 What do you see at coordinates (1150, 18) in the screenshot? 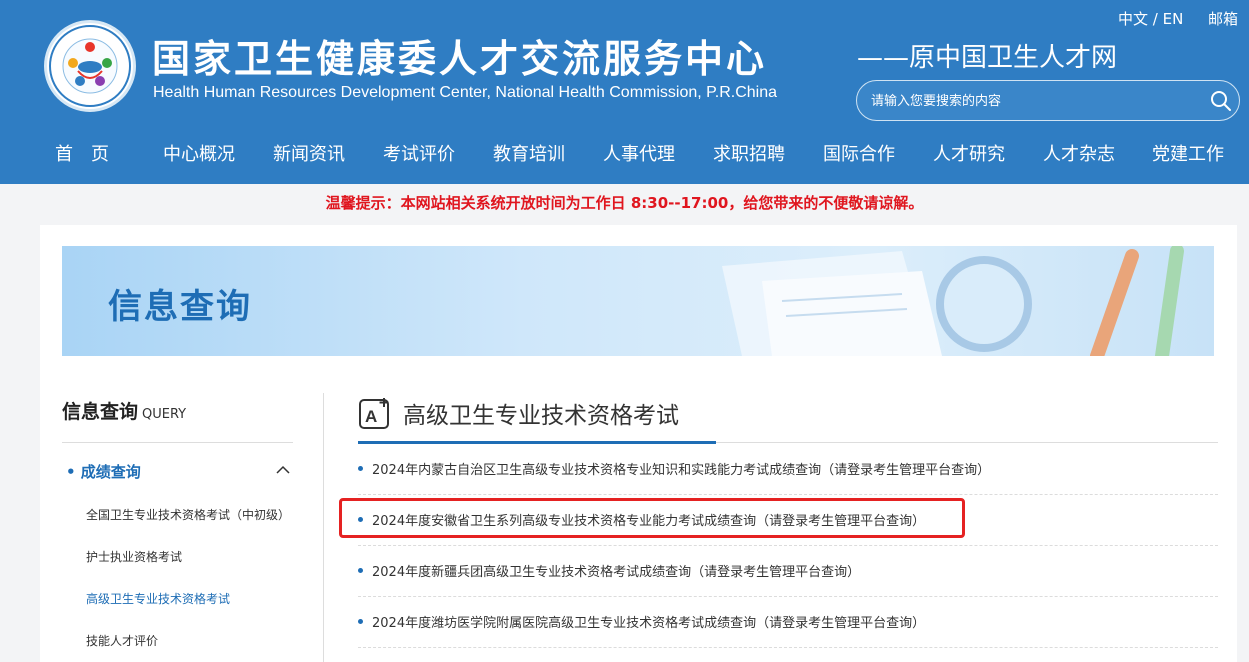
I see `language-switch: 中文 / EN` at bounding box center [1150, 18].